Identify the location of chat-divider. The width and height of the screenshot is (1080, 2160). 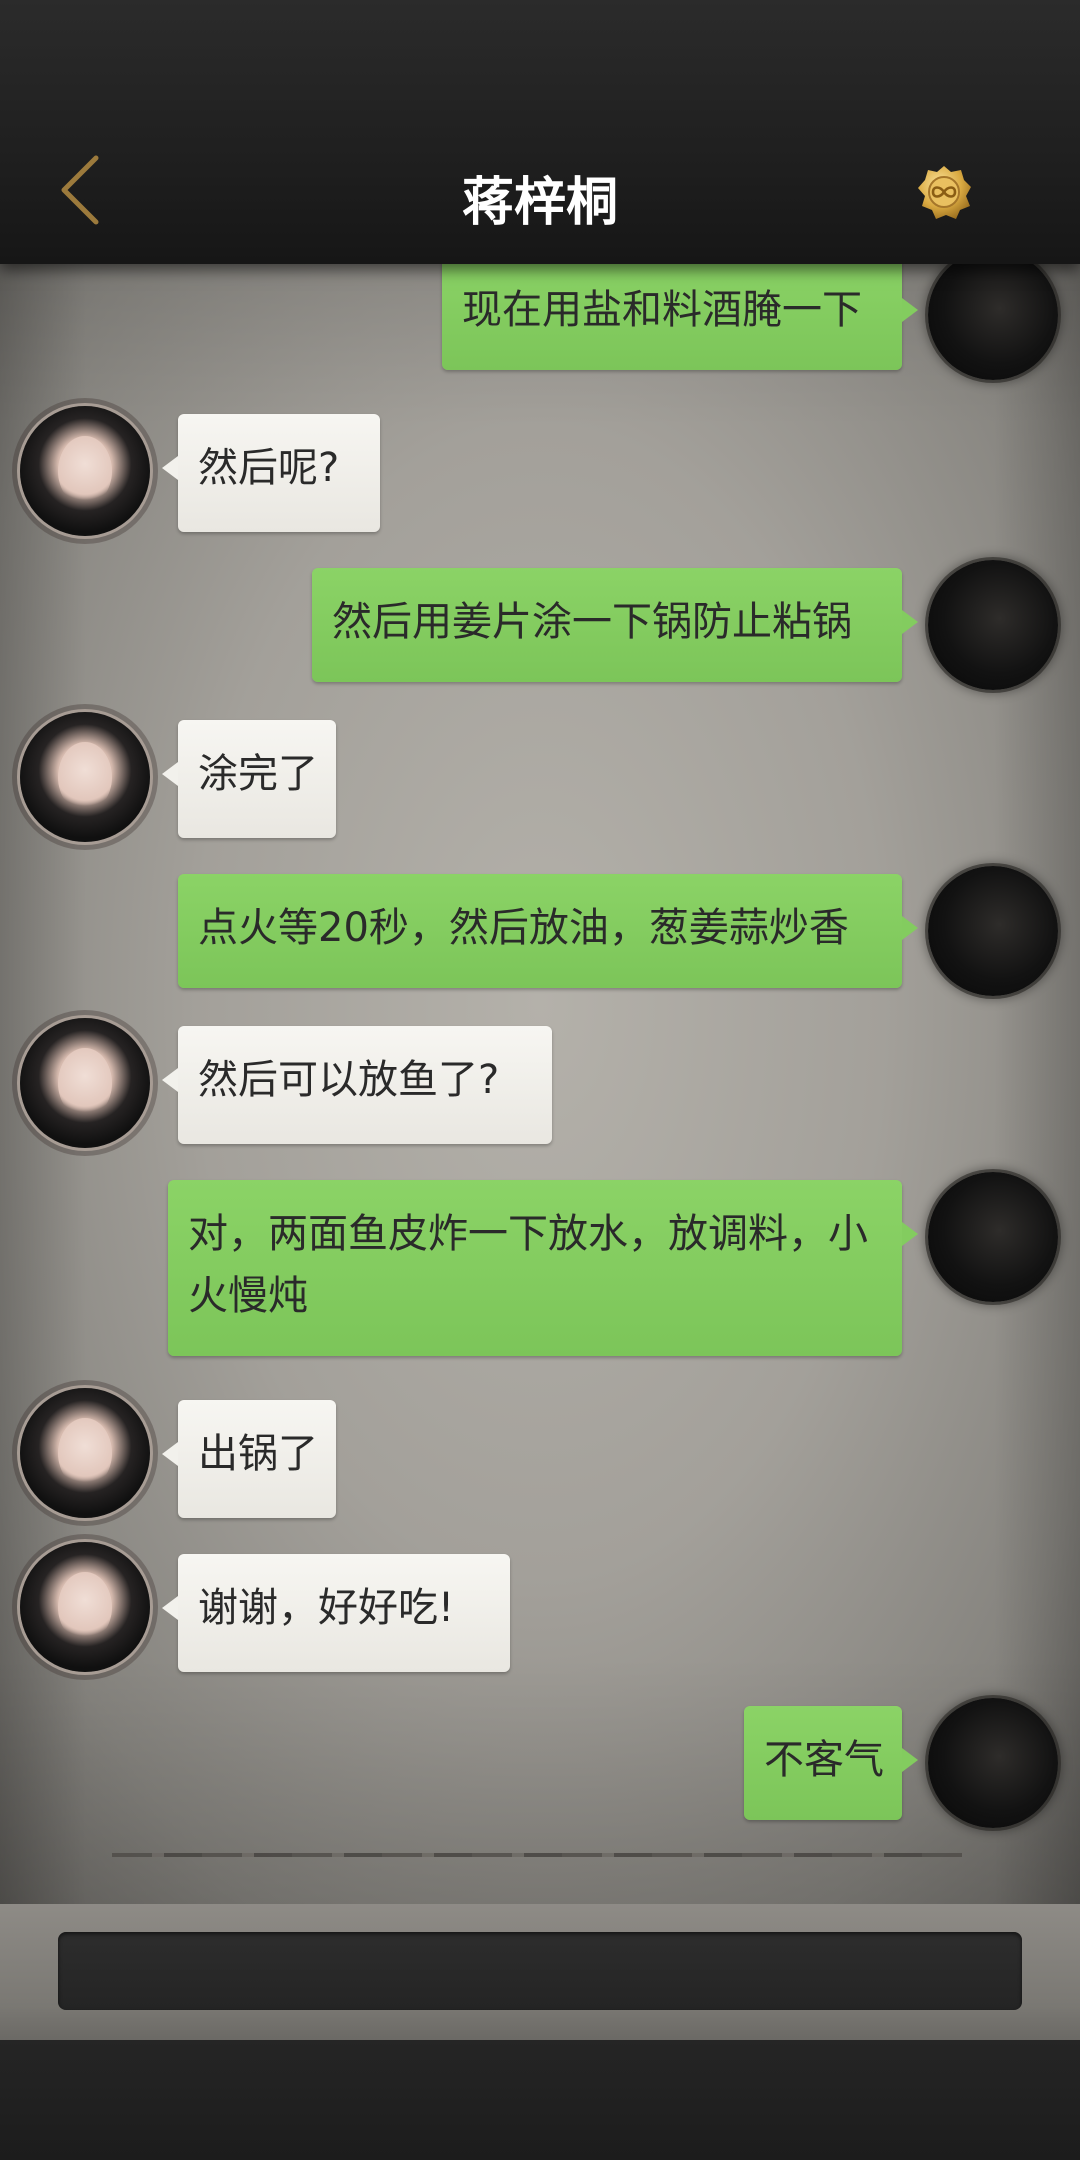
(537, 1855).